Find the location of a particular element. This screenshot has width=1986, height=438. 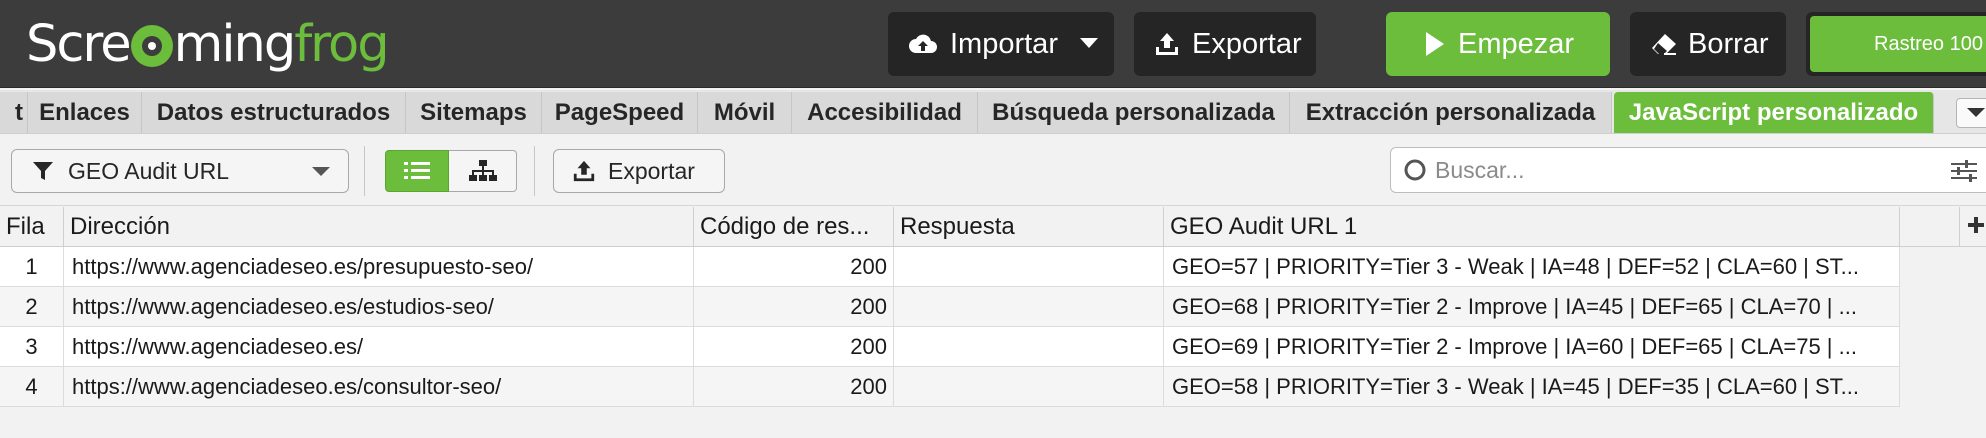

cell-fila: 2 is located at coordinates (32, 307).